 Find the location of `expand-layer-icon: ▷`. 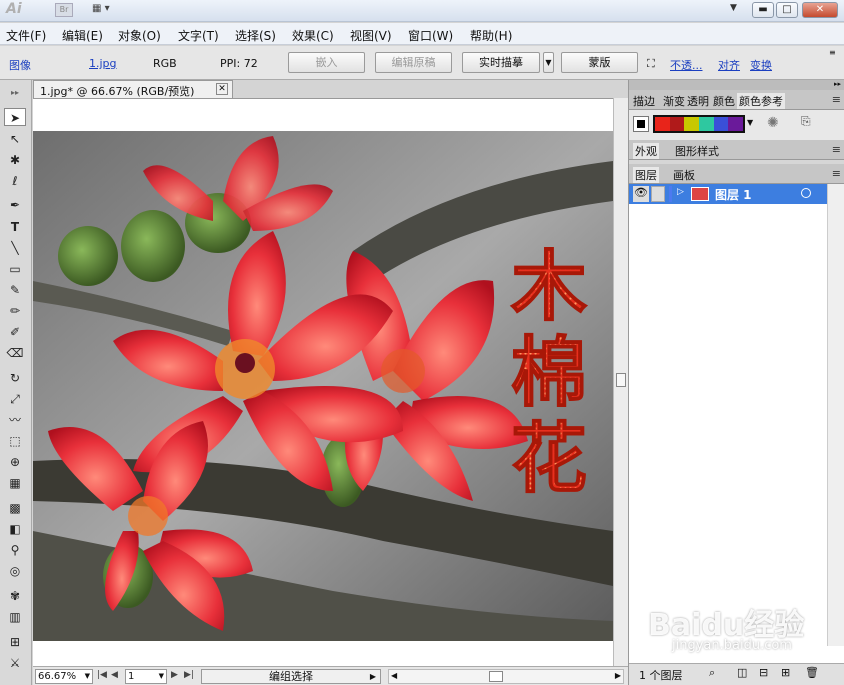

expand-layer-icon: ▷ is located at coordinates (680, 192).